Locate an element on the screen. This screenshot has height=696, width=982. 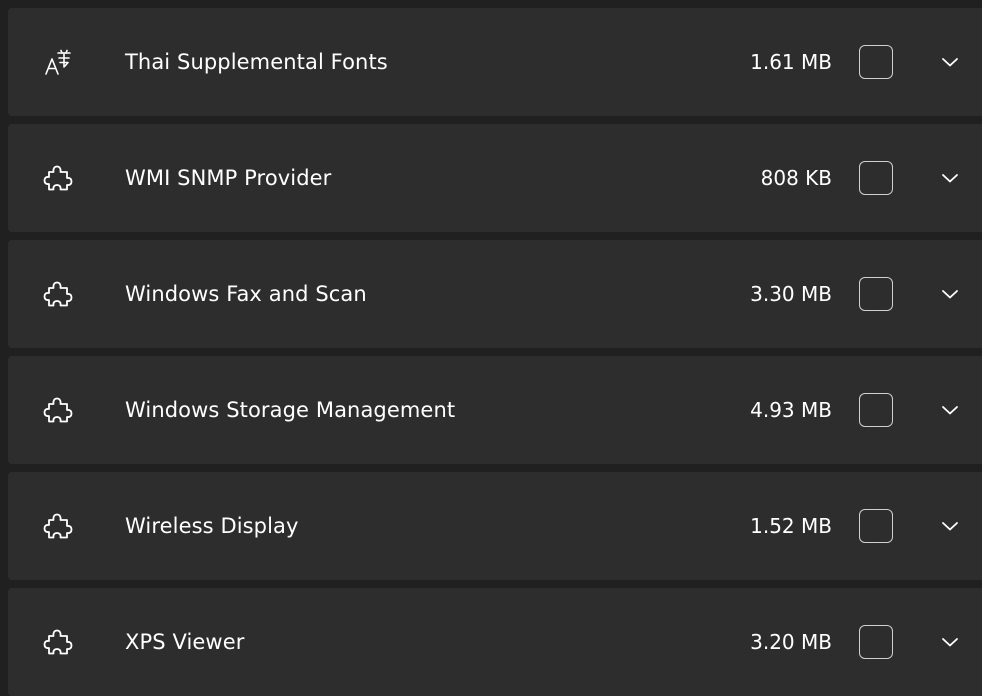
feature-size: 3.20 MB is located at coordinates (791, 642).